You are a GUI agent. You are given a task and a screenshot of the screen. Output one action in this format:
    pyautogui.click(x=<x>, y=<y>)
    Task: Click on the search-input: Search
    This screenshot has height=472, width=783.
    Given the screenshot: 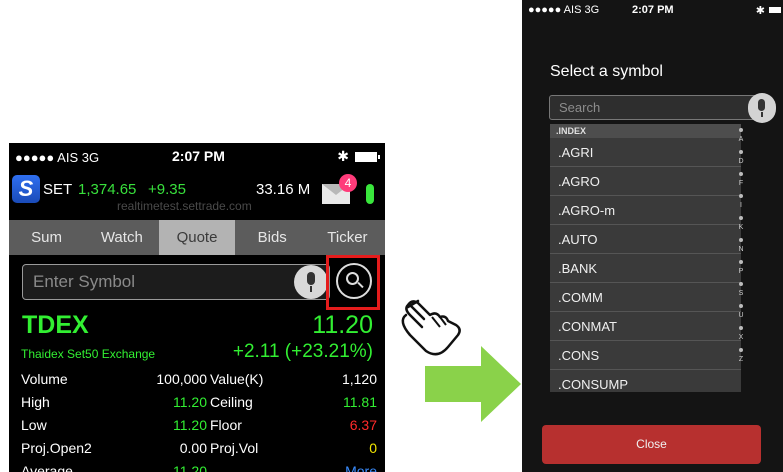 What is the action you would take?
    pyautogui.click(x=654, y=107)
    